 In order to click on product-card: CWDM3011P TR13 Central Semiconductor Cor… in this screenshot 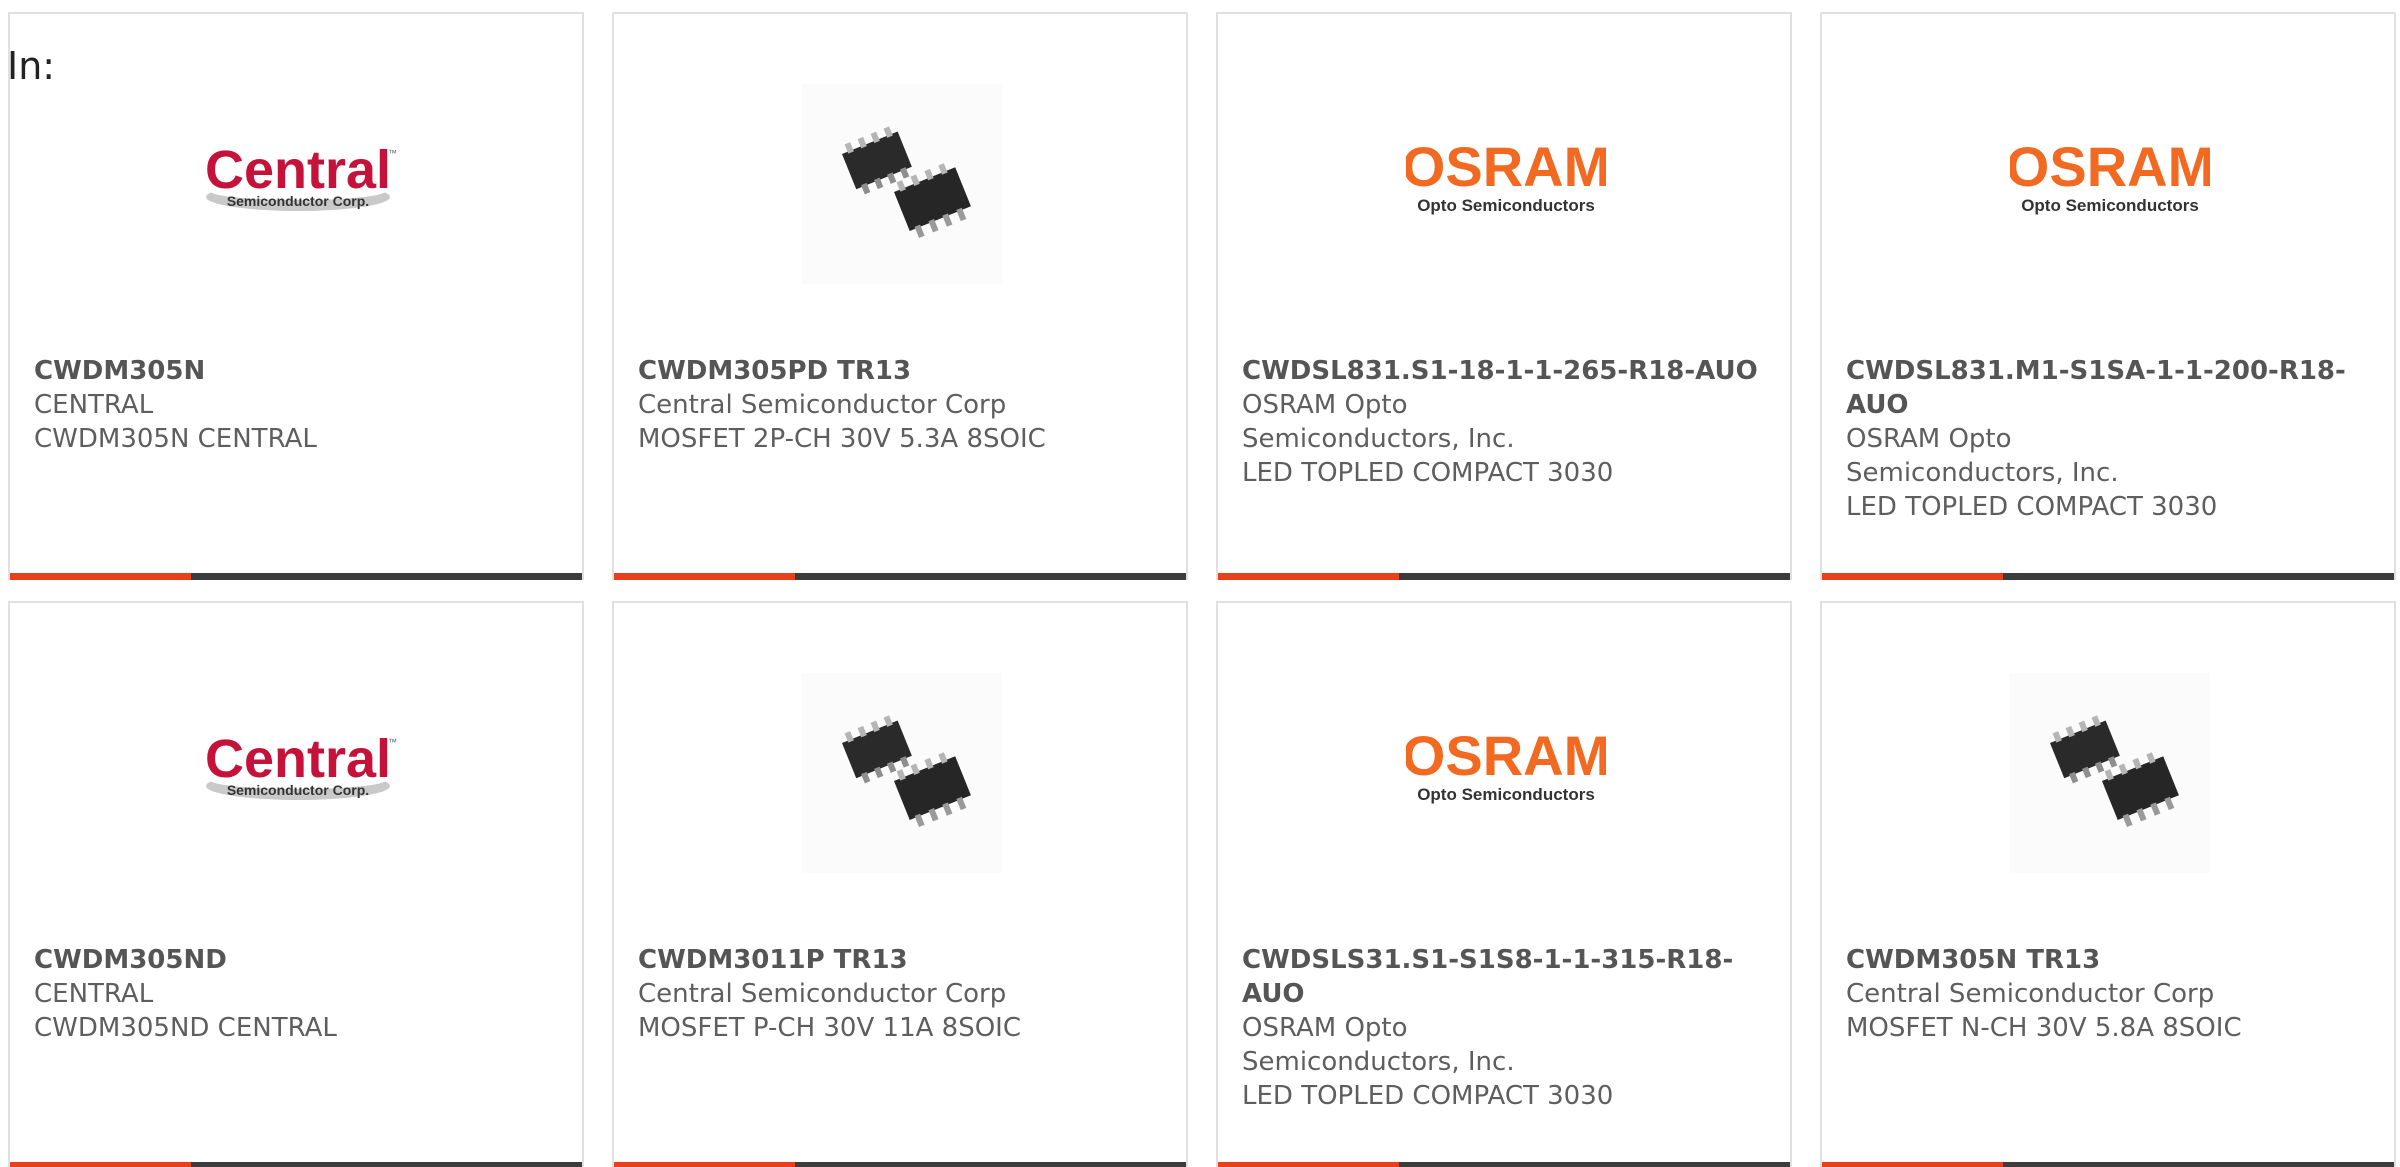, I will do `click(900, 884)`.